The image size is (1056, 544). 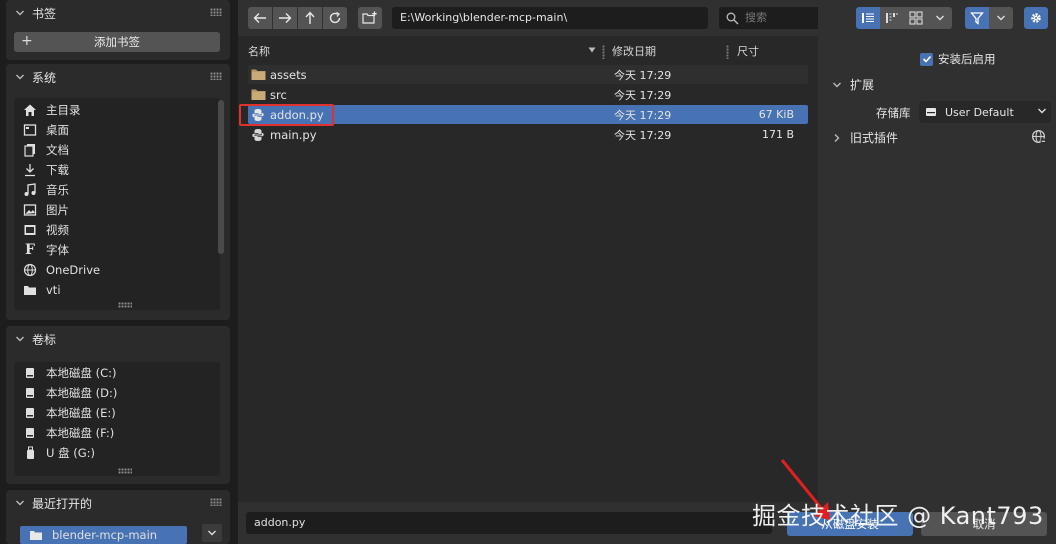 I want to click on volumes-header: 卷标, so click(x=118, y=339).